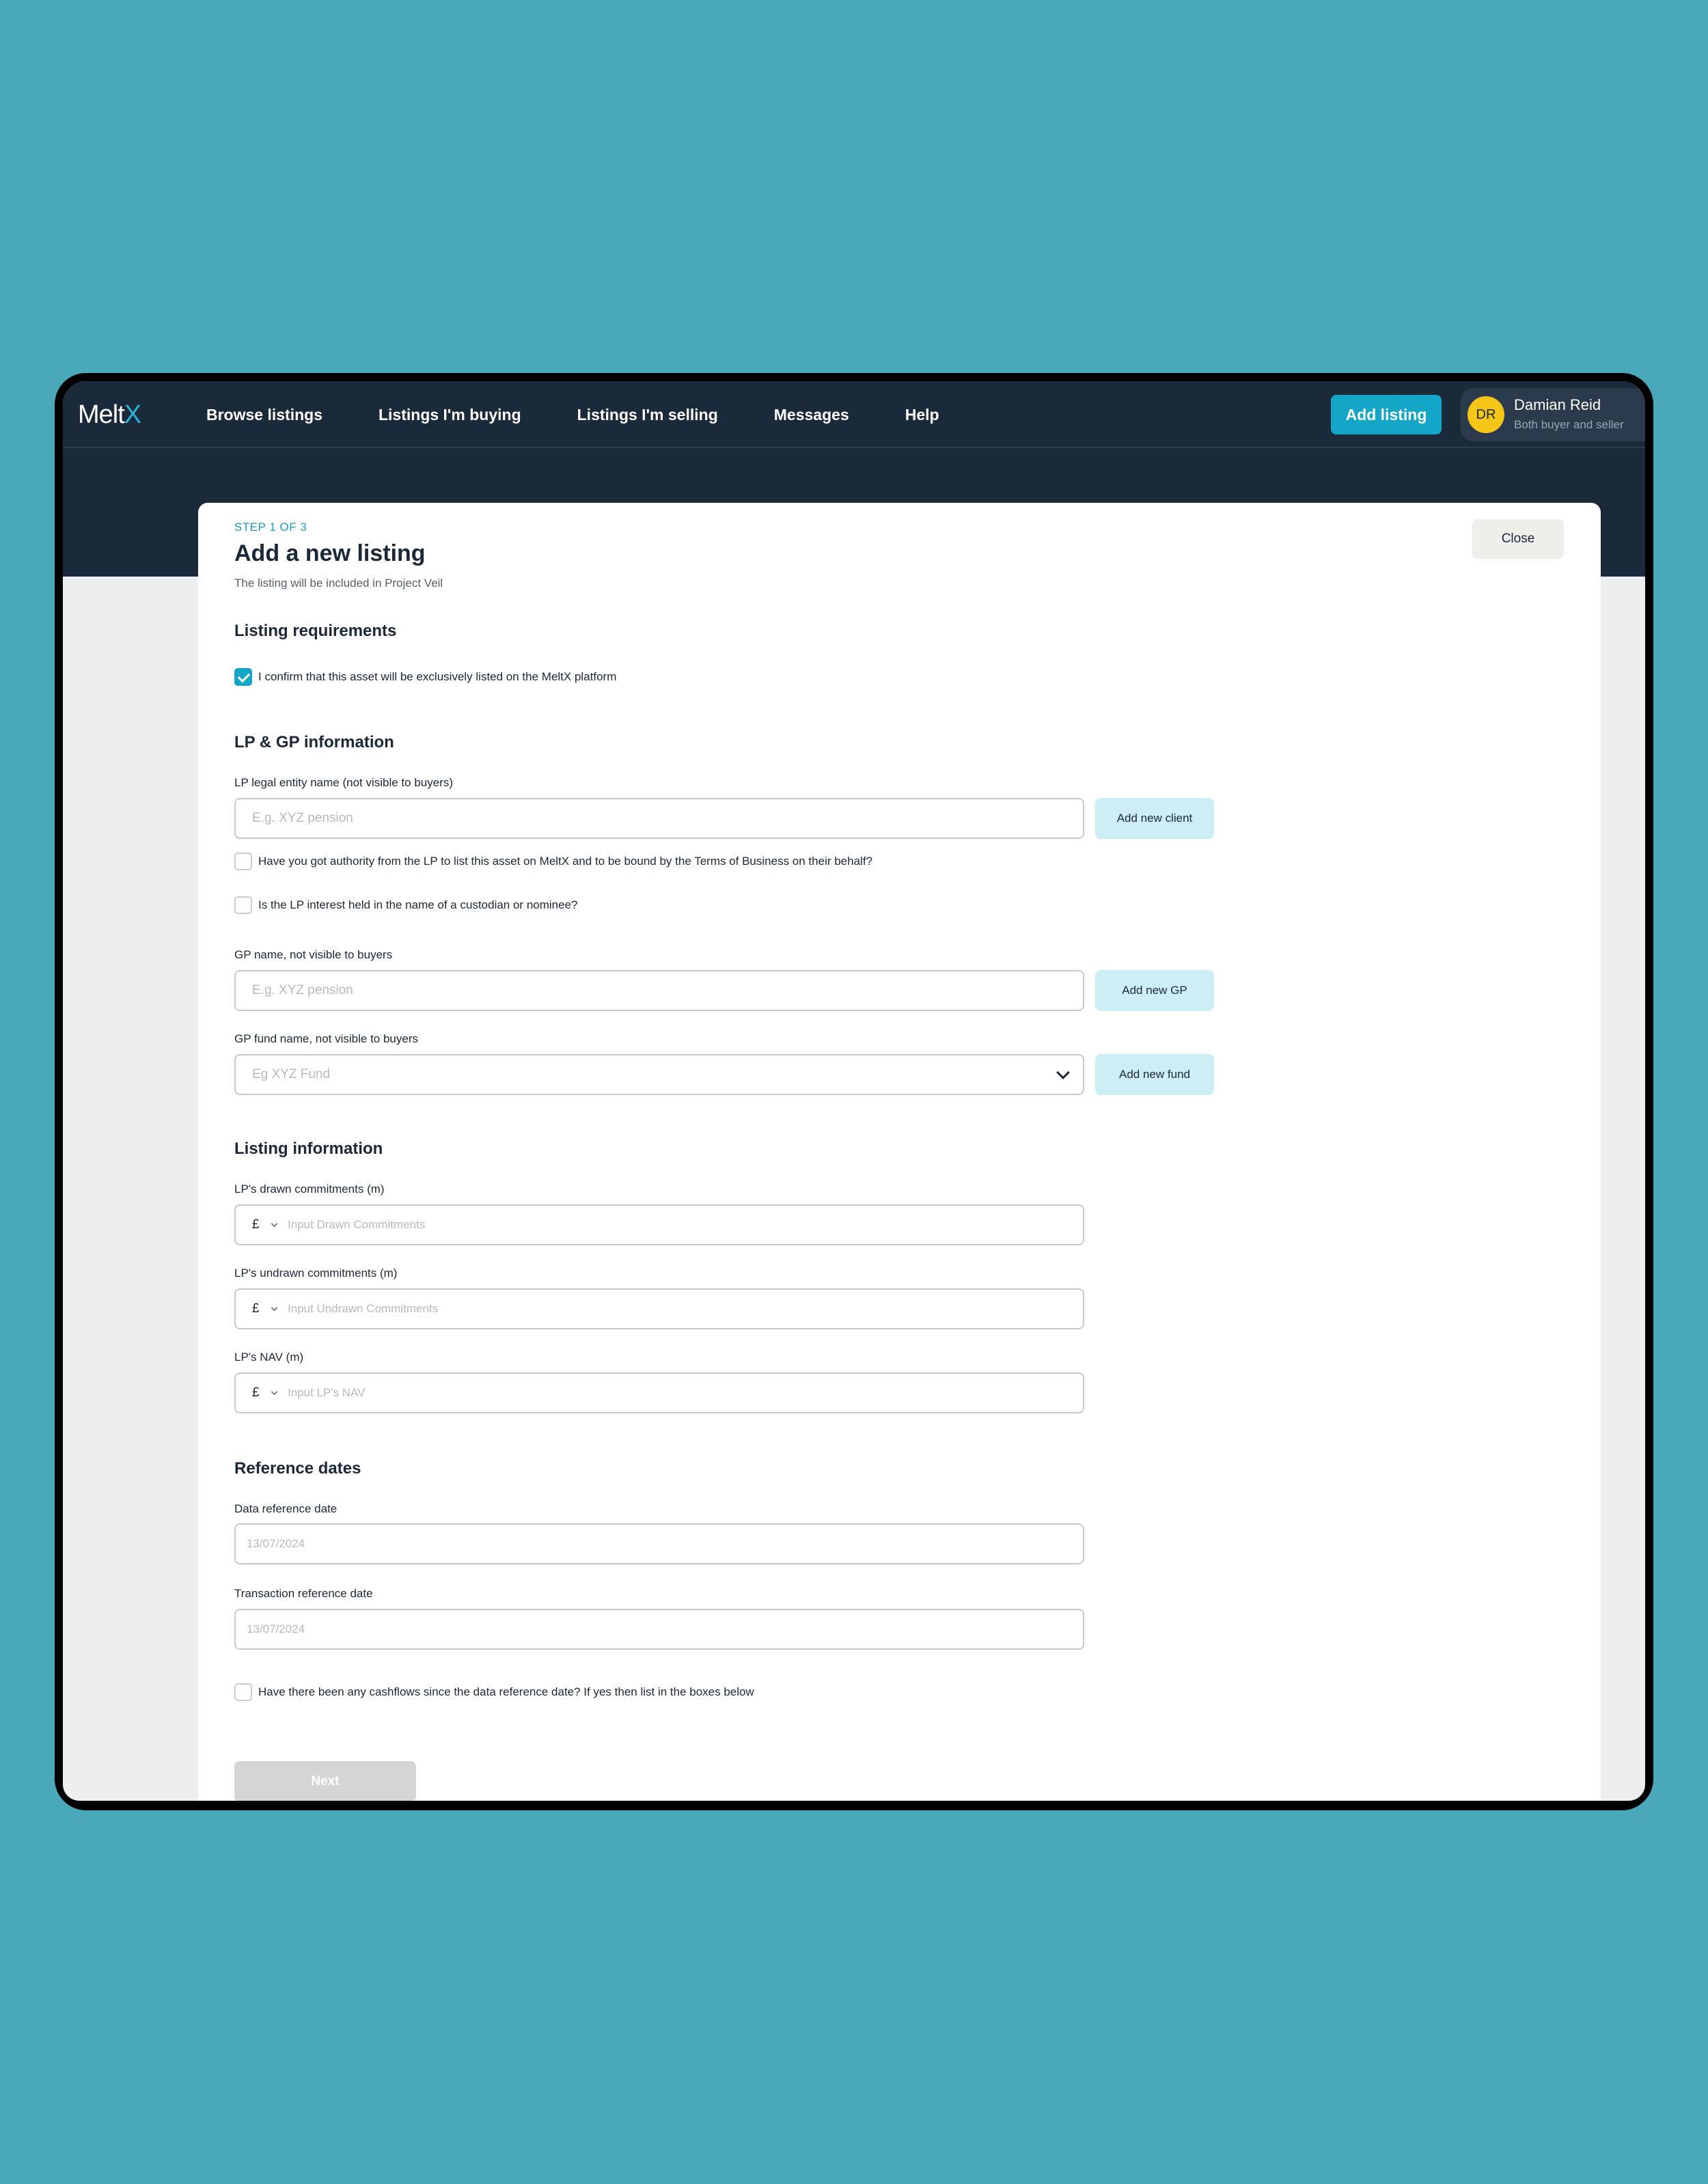  What do you see at coordinates (270, 527) in the screenshot?
I see `step-indicator: STEP 1 OF 3` at bounding box center [270, 527].